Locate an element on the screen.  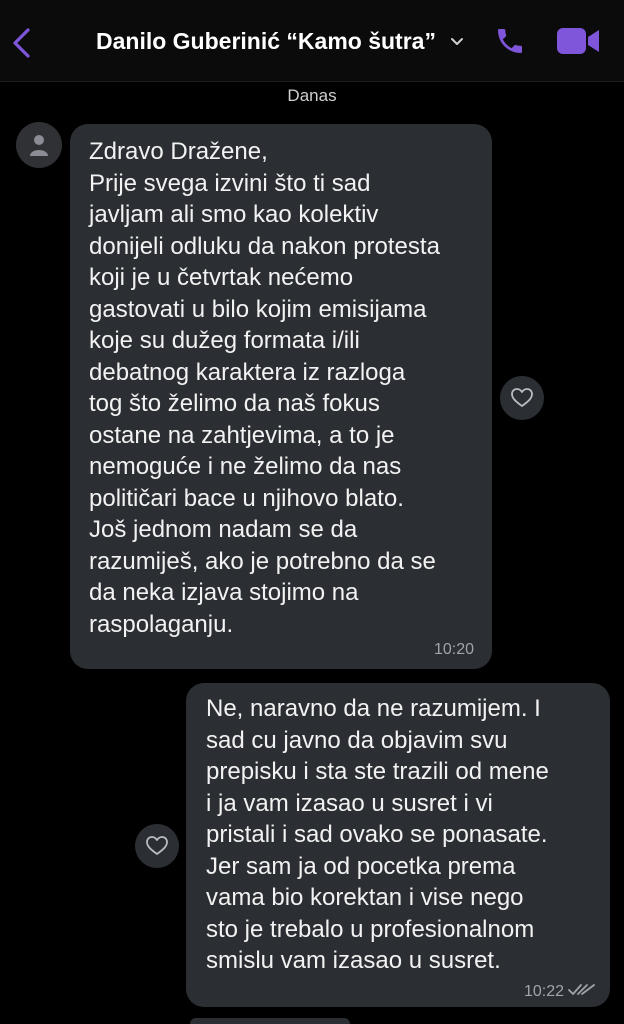
double-check-icon is located at coordinates (581, 989).